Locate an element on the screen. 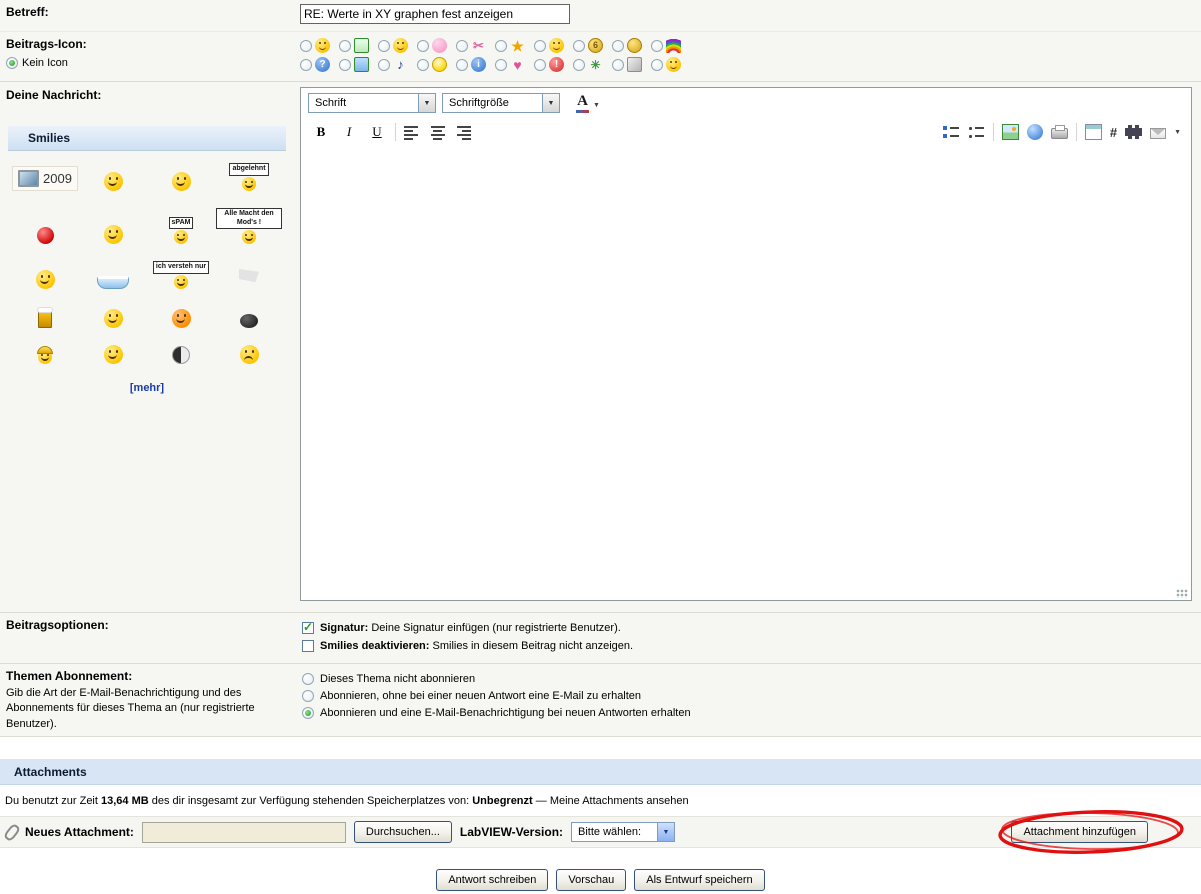 The height and width of the screenshot is (894, 1201). align-right-icon is located at coordinates (462, 132).